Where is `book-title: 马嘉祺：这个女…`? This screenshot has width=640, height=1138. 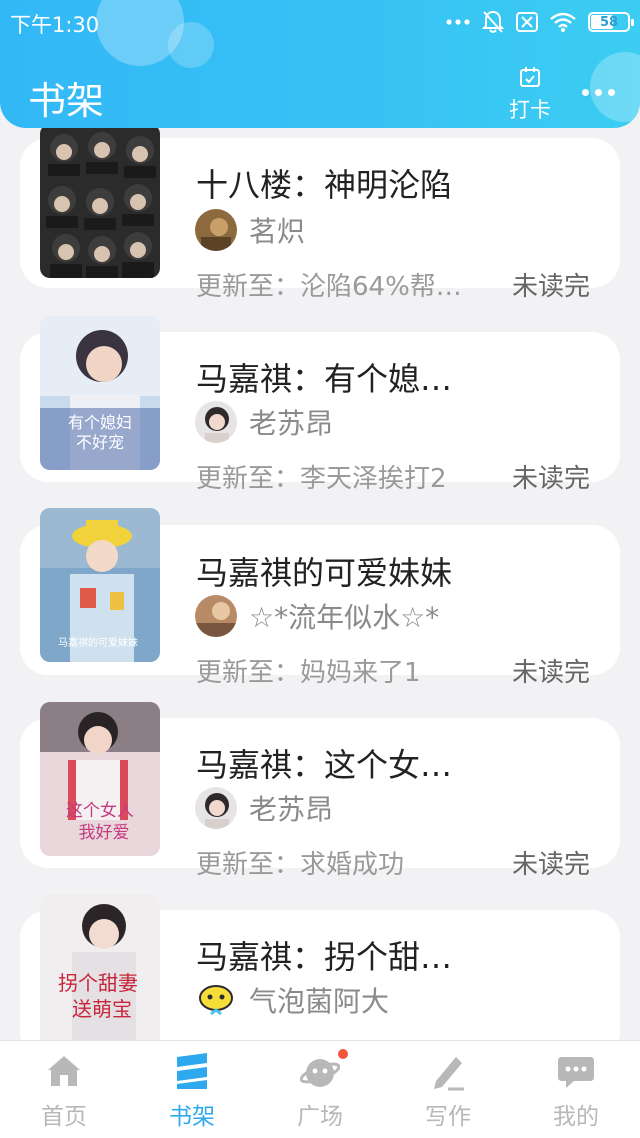 book-title: 马嘉祺：这个女… is located at coordinates (324, 765).